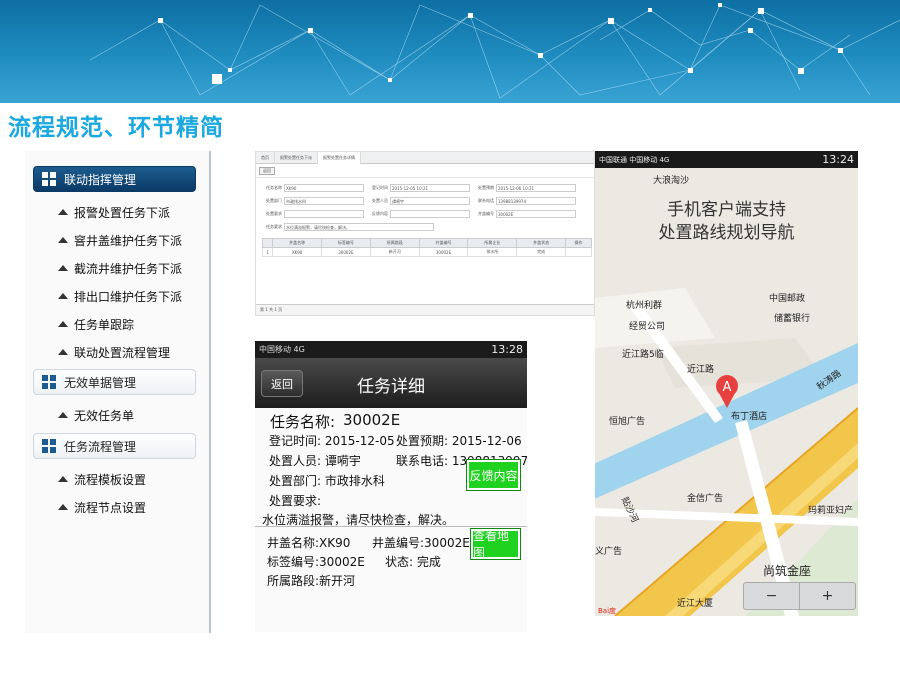  What do you see at coordinates (394, 243) in the screenshot?
I see `column-header: 所属路段` at bounding box center [394, 243].